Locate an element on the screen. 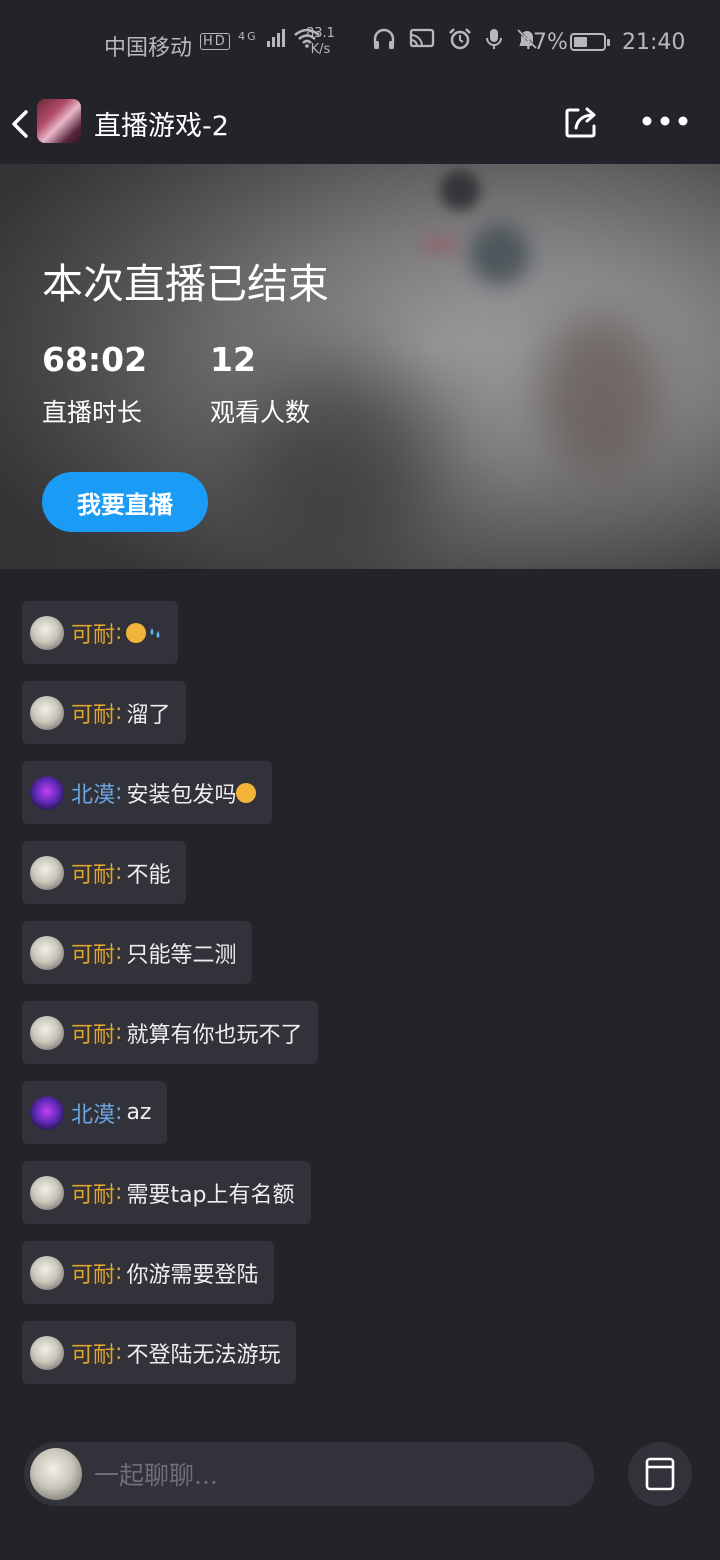 This screenshot has height=1560, width=720. chat-message: 可耐 : 溜了 is located at coordinates (104, 712).